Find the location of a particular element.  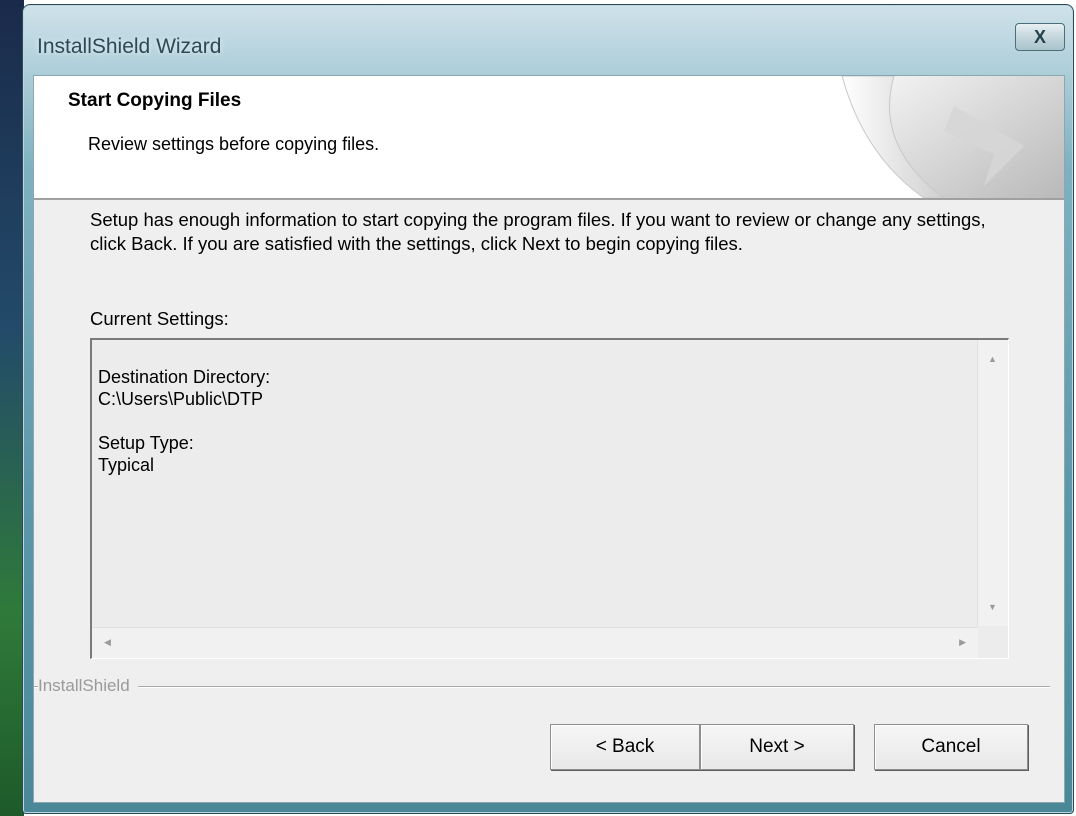

setting-name: Setup Type: is located at coordinates (146, 443).